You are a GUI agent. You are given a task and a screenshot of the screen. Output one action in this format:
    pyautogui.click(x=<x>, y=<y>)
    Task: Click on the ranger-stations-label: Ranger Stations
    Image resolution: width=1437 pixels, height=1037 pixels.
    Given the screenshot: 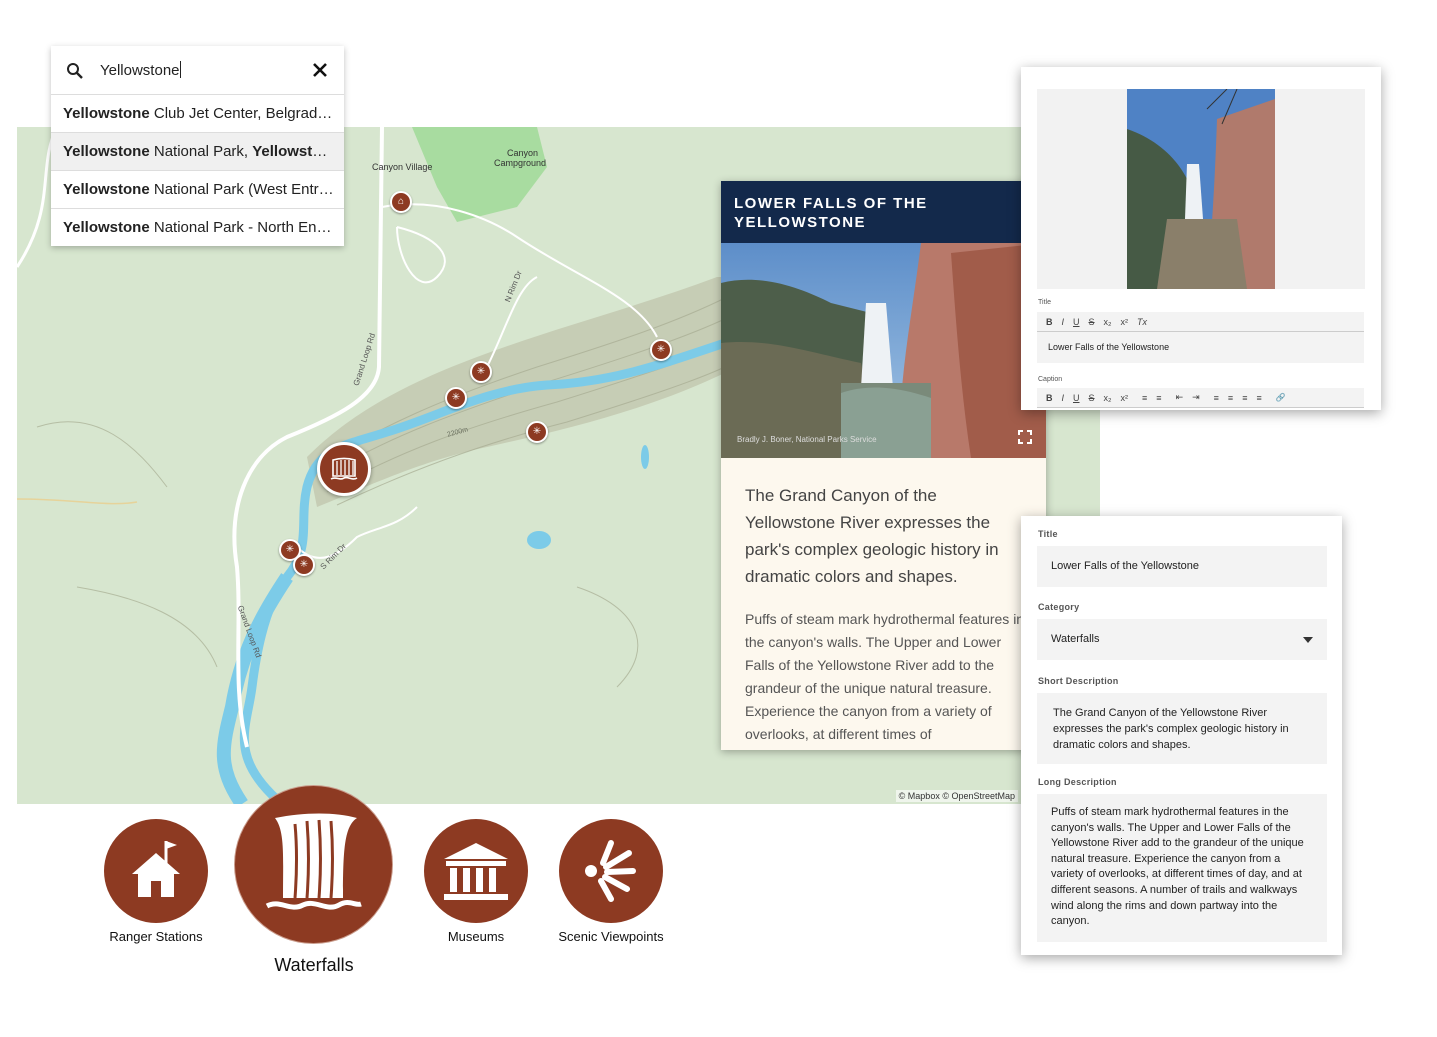 What is the action you would take?
    pyautogui.click(x=156, y=936)
    